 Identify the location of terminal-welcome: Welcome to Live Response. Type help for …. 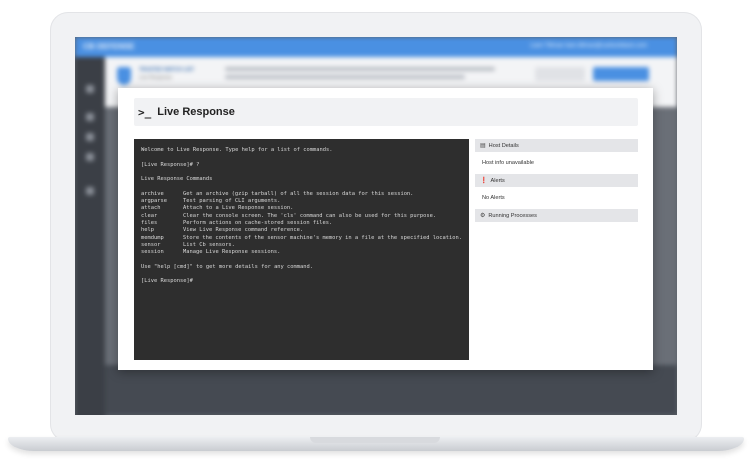
(237, 150).